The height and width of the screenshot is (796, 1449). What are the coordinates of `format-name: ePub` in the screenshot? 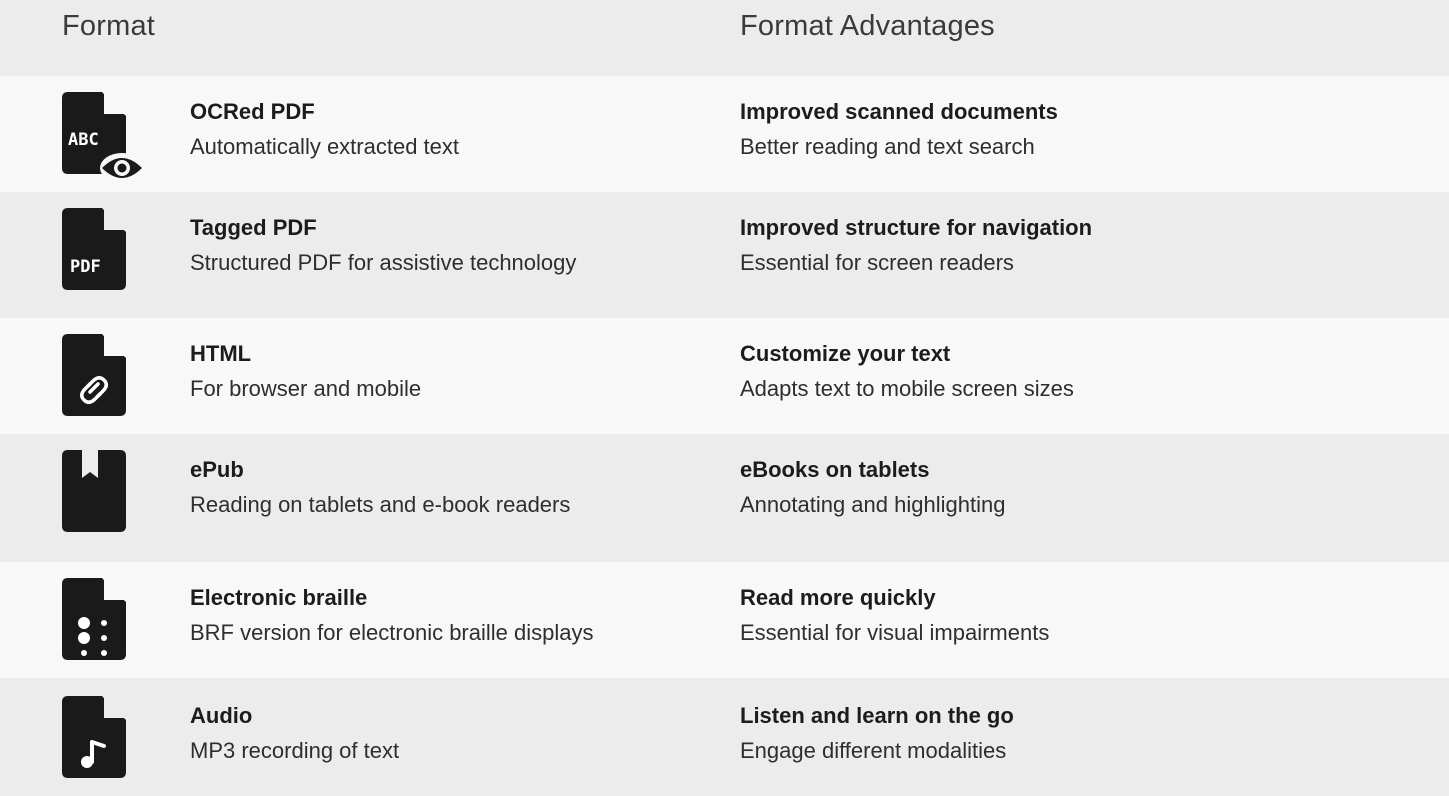 It's located at (217, 469).